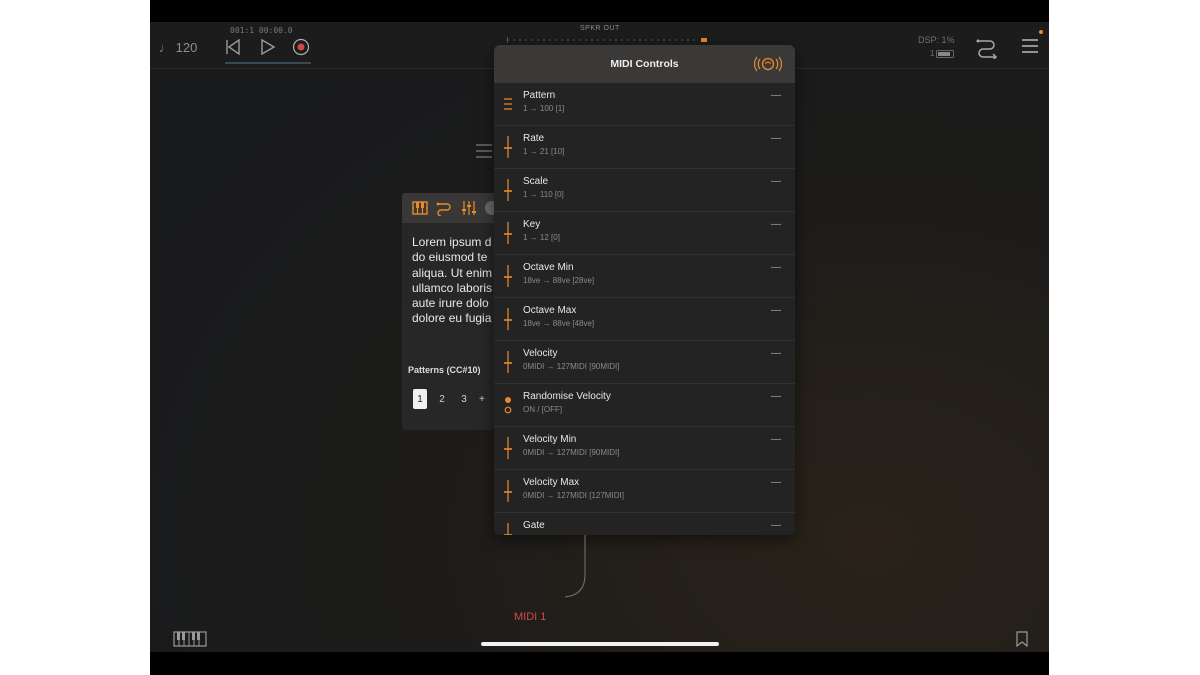 This screenshot has width=1200, height=675. What do you see at coordinates (534, 525) in the screenshot?
I see `control-name: Gate` at bounding box center [534, 525].